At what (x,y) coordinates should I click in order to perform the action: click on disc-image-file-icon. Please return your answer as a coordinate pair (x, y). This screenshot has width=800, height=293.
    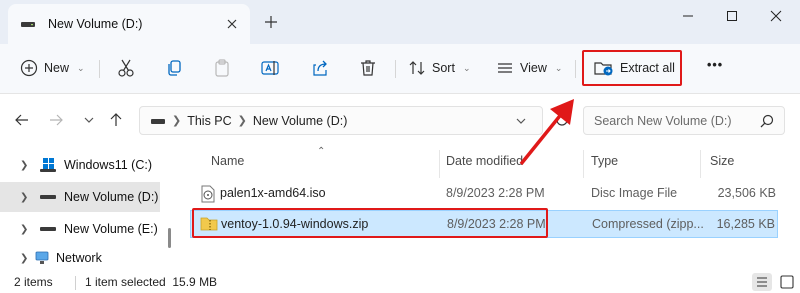
    Looking at the image, I should click on (208, 194).